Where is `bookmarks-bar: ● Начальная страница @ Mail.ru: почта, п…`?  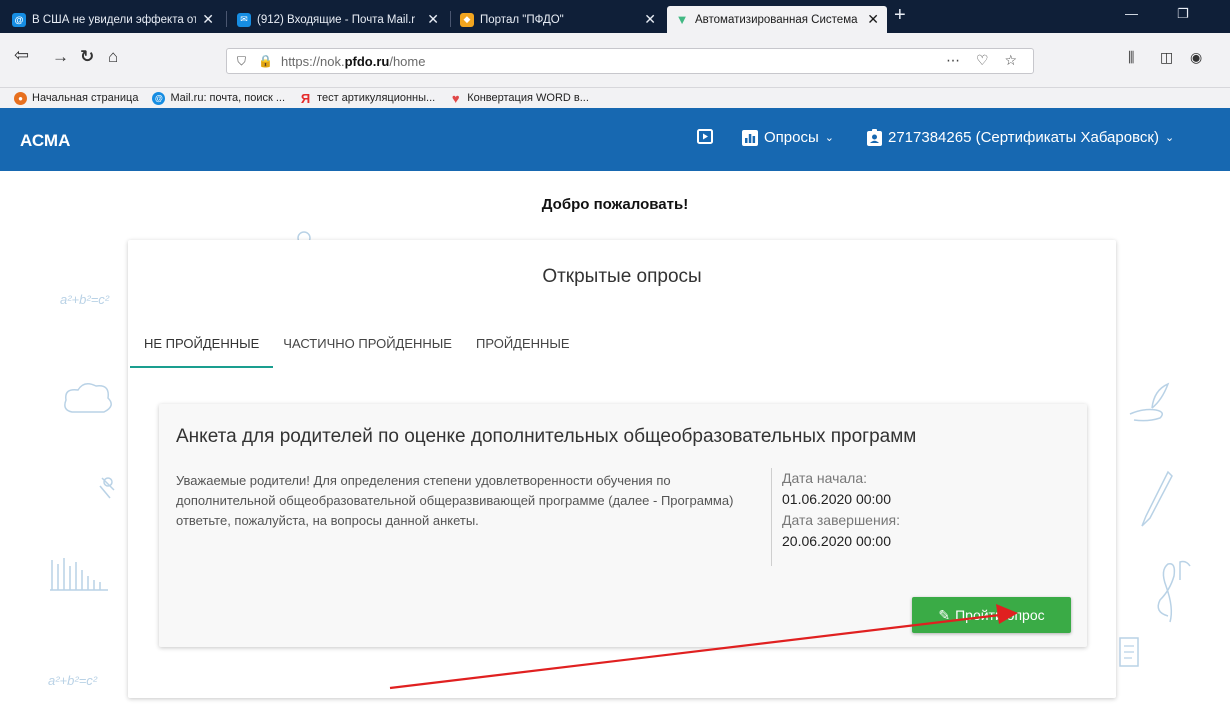
bookmarks-bar: ● Начальная страница @ Mail.ru: почта, п… is located at coordinates (615, 98).